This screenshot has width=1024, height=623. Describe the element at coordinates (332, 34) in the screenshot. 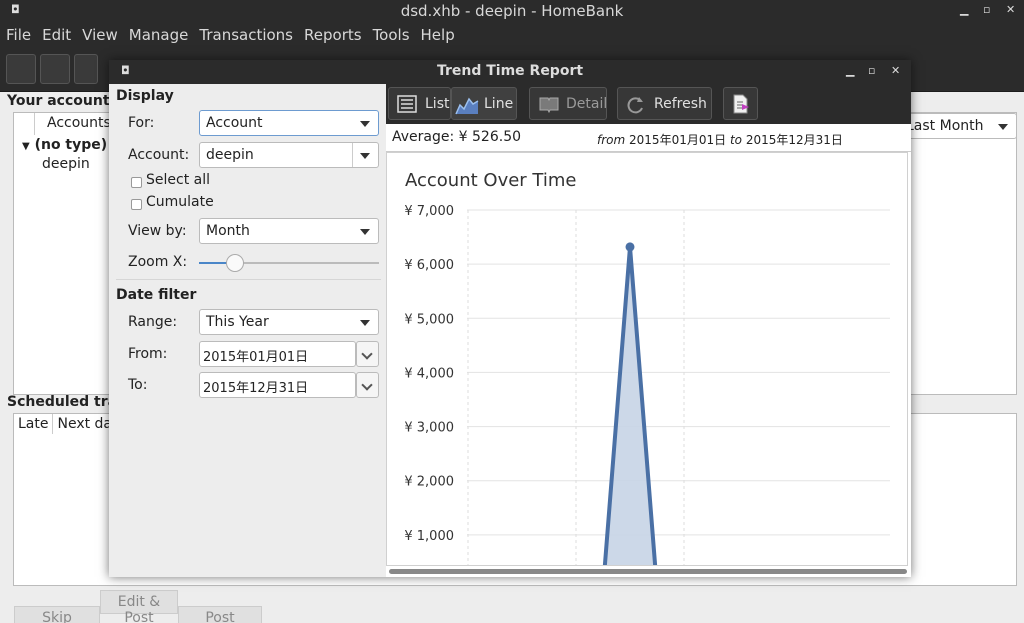

I see `menu-reports: Reports` at that location.